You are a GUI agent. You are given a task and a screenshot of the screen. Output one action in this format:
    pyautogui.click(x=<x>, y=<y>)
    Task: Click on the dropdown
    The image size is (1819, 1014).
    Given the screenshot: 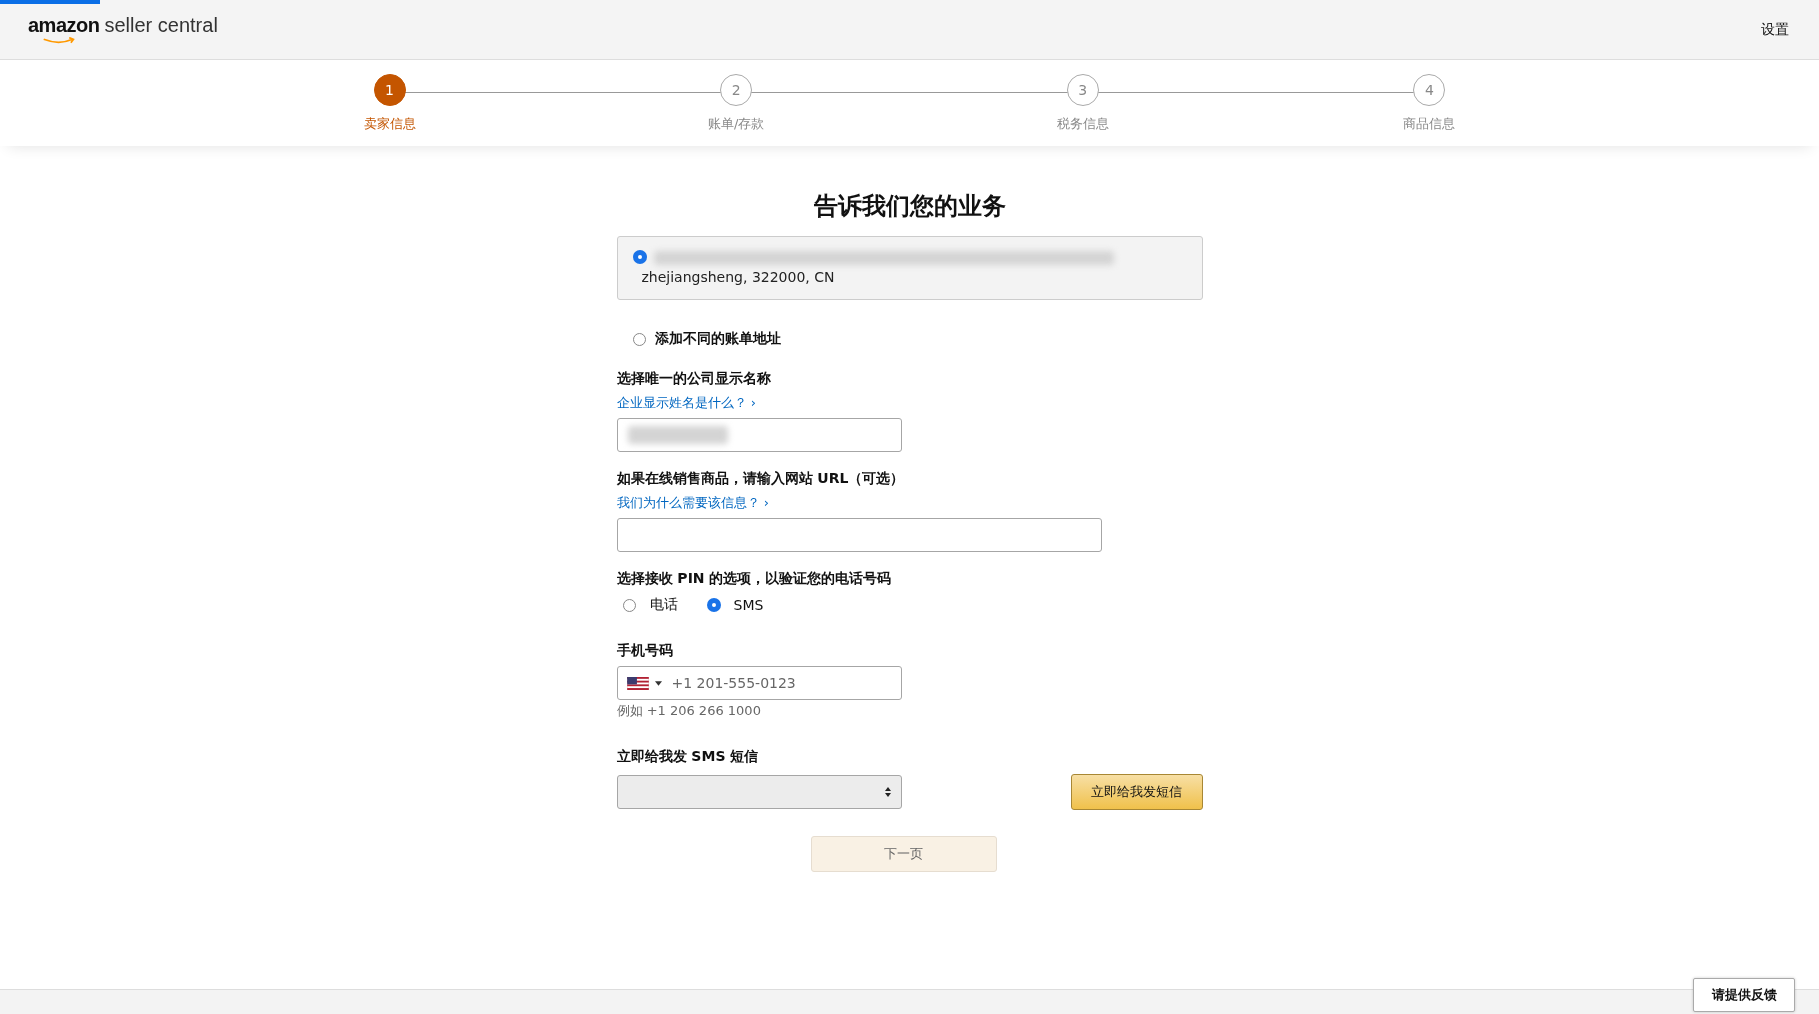 What is the action you would take?
    pyautogui.click(x=759, y=792)
    